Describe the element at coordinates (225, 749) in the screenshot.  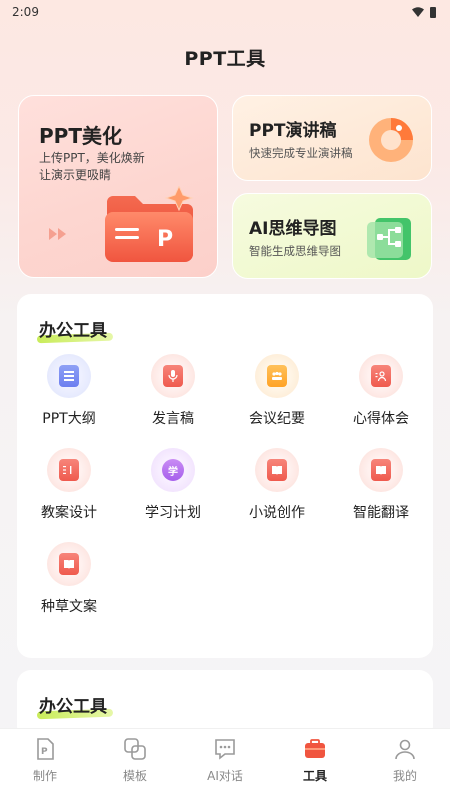
I see `chat-icon` at that location.